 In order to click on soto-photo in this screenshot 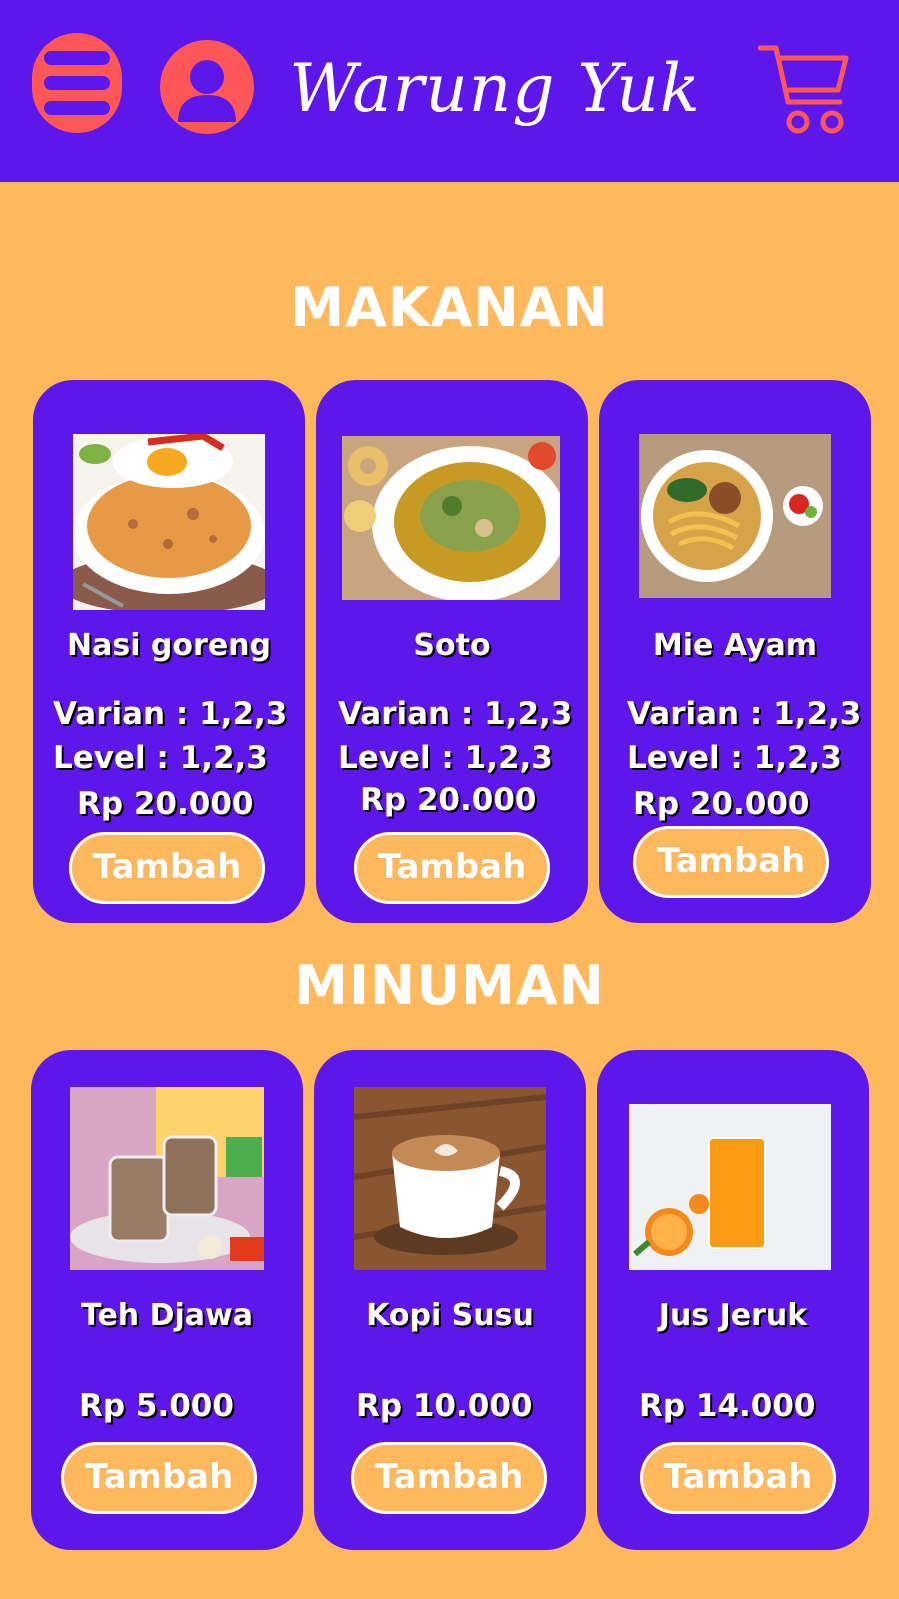, I will do `click(451, 518)`.